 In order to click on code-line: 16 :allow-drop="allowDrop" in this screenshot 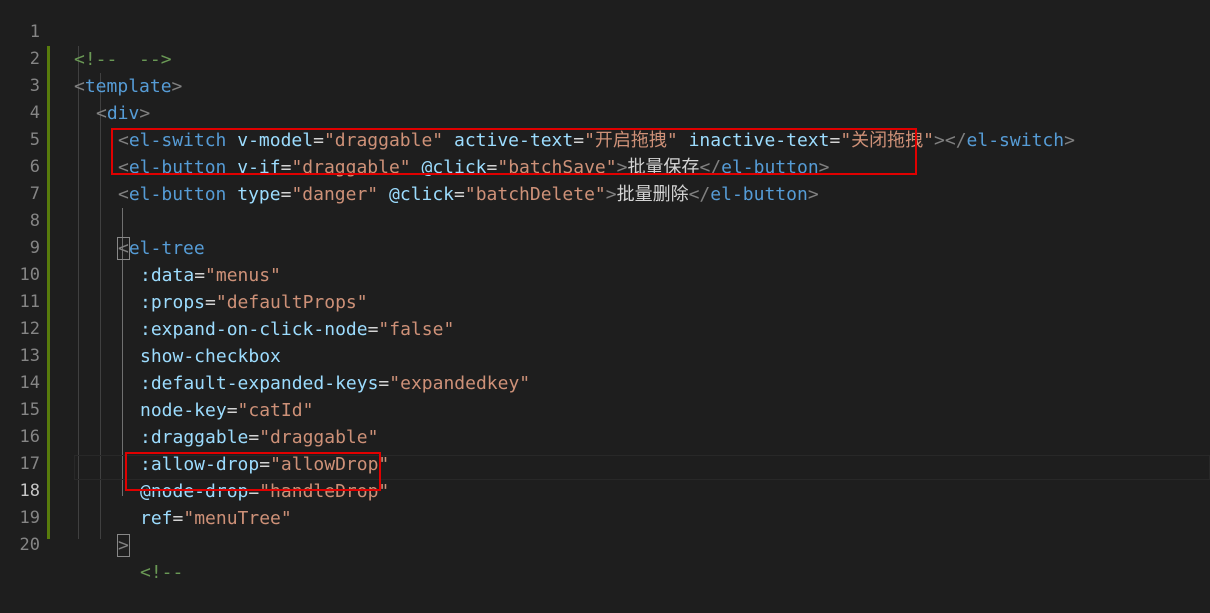, I will do `click(605, 436)`.